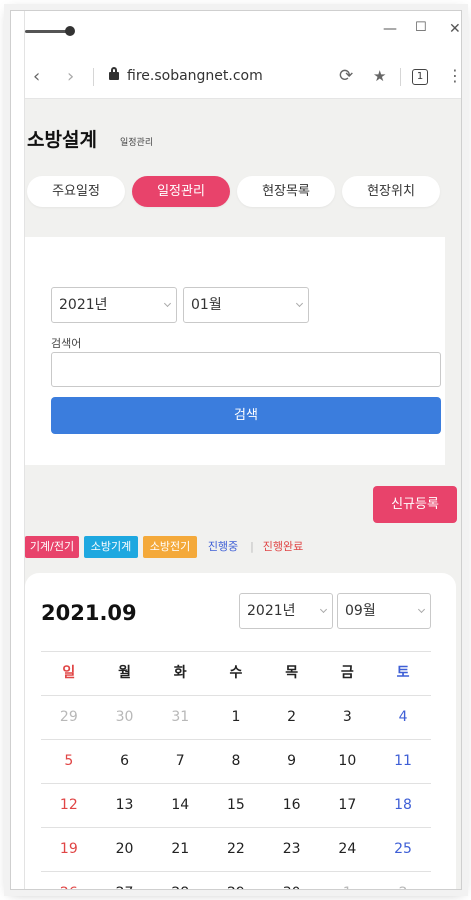 This screenshot has width=471, height=900. What do you see at coordinates (170, 547) in the screenshot?
I see `legend-fire-elec: 소방전기` at bounding box center [170, 547].